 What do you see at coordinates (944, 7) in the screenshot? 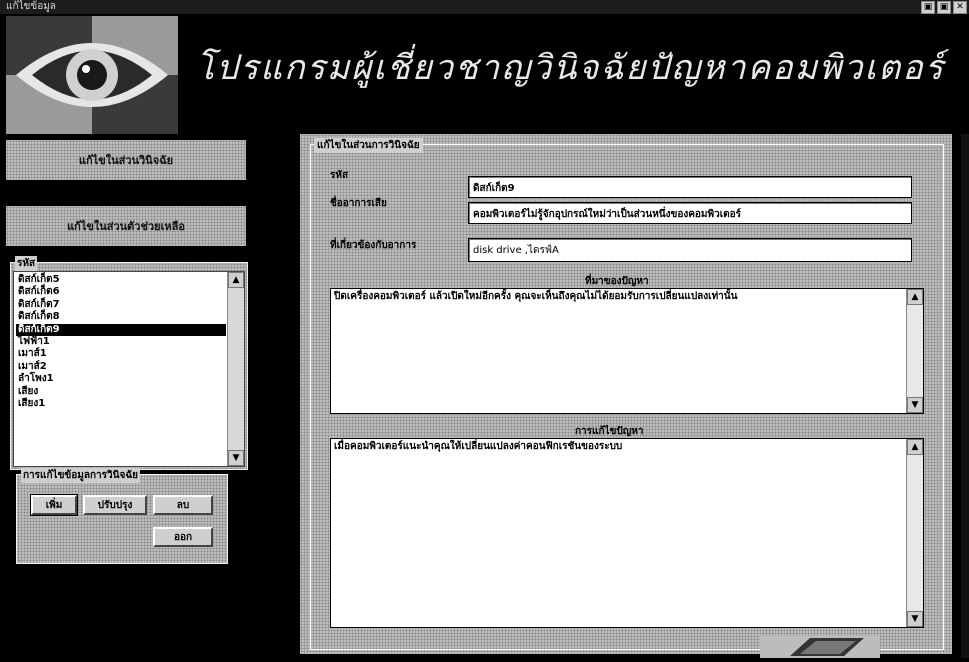
I see `maximize-button: ▣` at bounding box center [944, 7].